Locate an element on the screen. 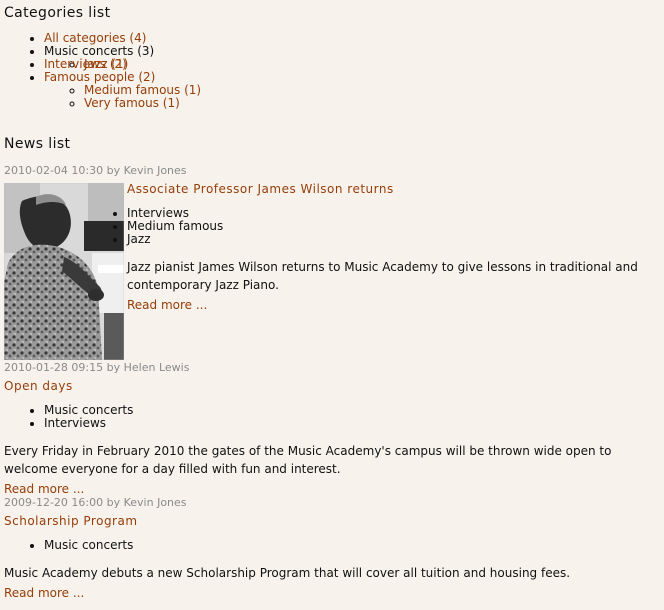 The image size is (664, 610). news-tags: Music concerts is located at coordinates (66, 545).